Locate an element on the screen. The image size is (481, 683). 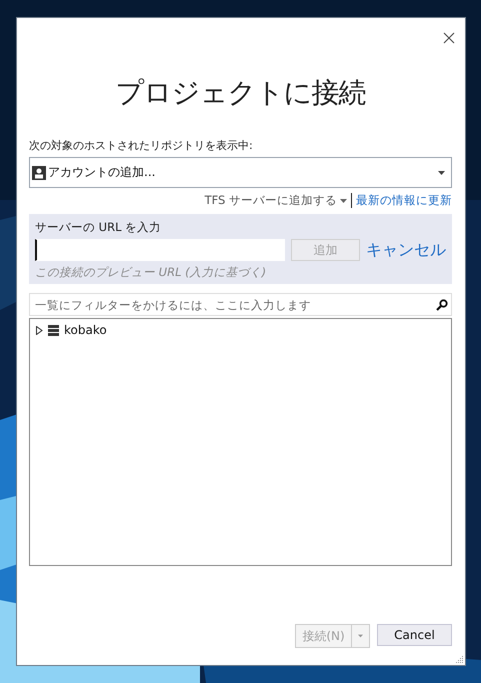
close-button is located at coordinates (449, 38).